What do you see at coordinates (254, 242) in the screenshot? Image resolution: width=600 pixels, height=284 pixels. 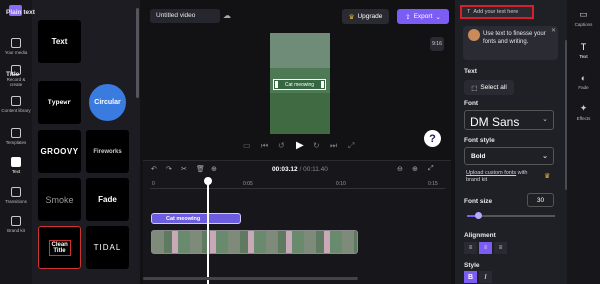 I see `video-clip` at bounding box center [254, 242].